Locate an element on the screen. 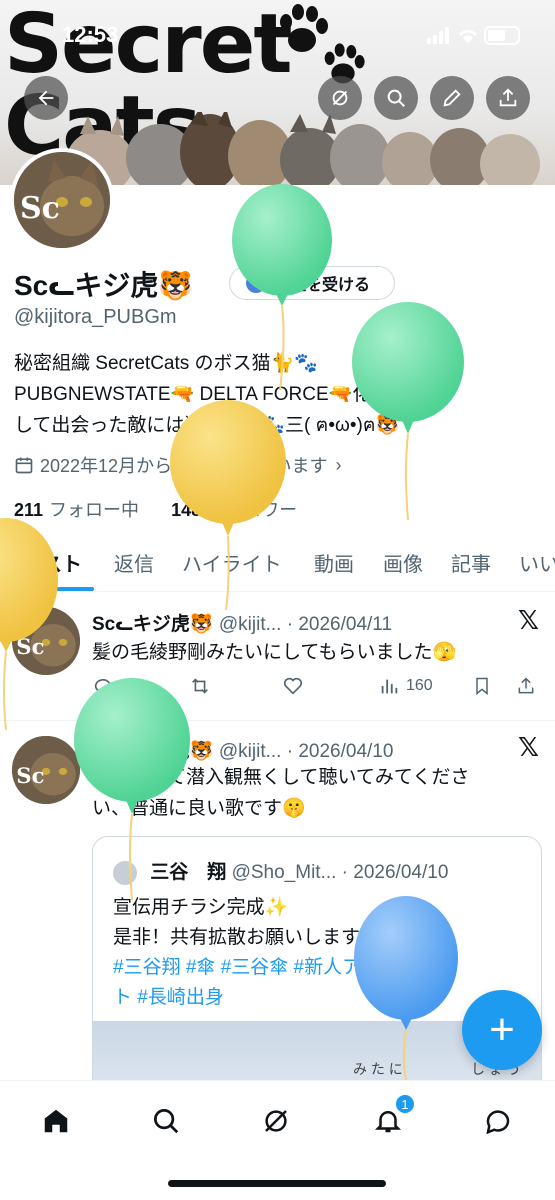  nav-search is located at coordinates (166, 1121).